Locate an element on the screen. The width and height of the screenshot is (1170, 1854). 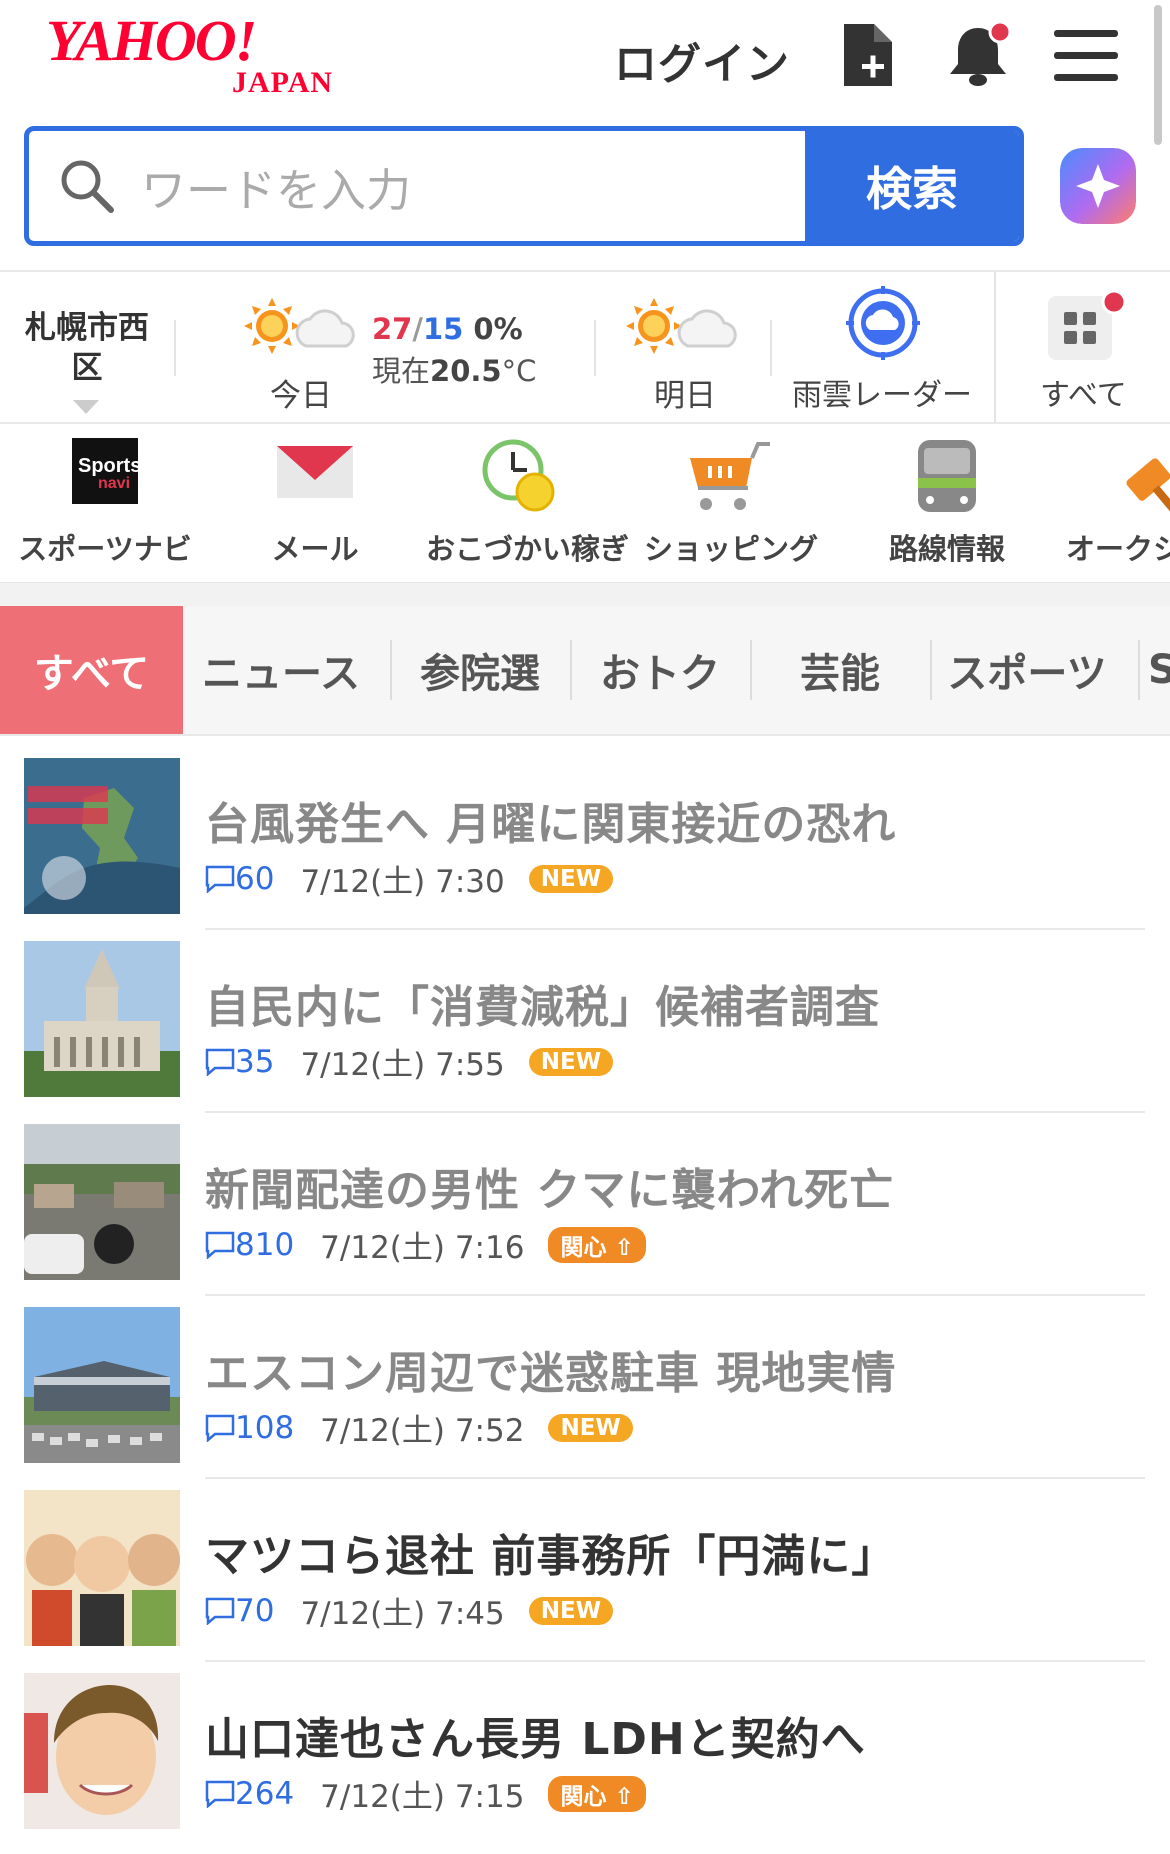
news-meta: 70 7/12(土) 7:45 NEW is located at coordinates (409, 1610).